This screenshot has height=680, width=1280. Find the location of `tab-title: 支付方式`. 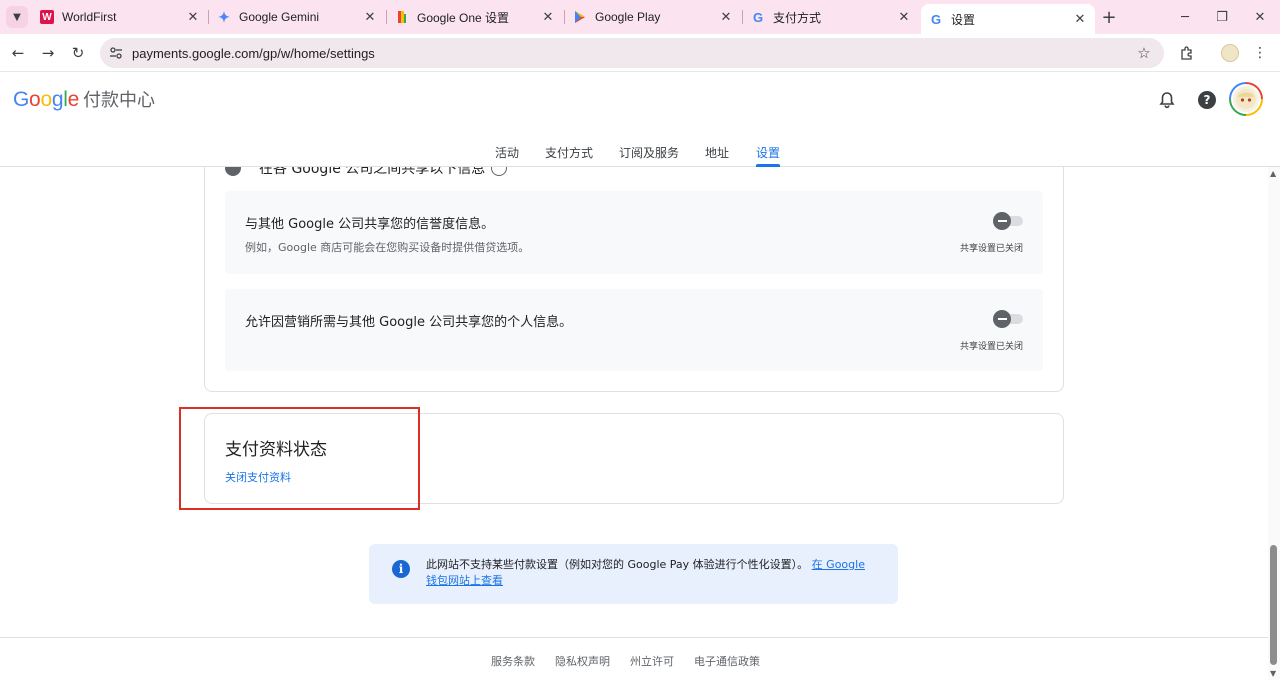

tab-title: 支付方式 is located at coordinates (797, 17).